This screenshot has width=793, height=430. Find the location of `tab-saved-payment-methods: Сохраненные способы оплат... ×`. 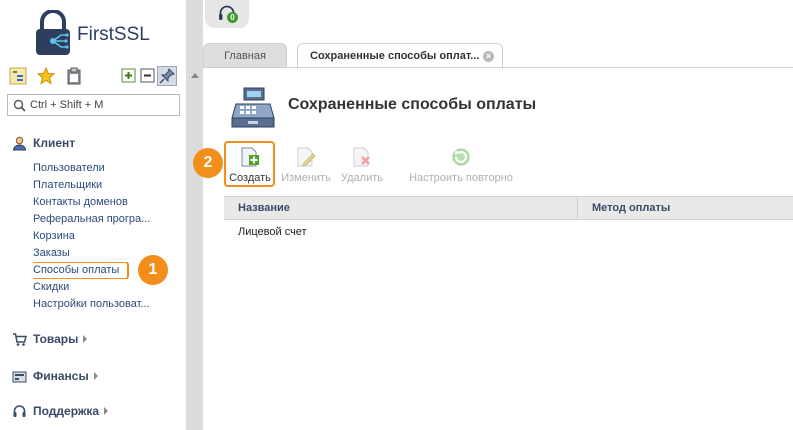

tab-saved-payment-methods: Сохраненные способы оплат... × is located at coordinates (400, 56).